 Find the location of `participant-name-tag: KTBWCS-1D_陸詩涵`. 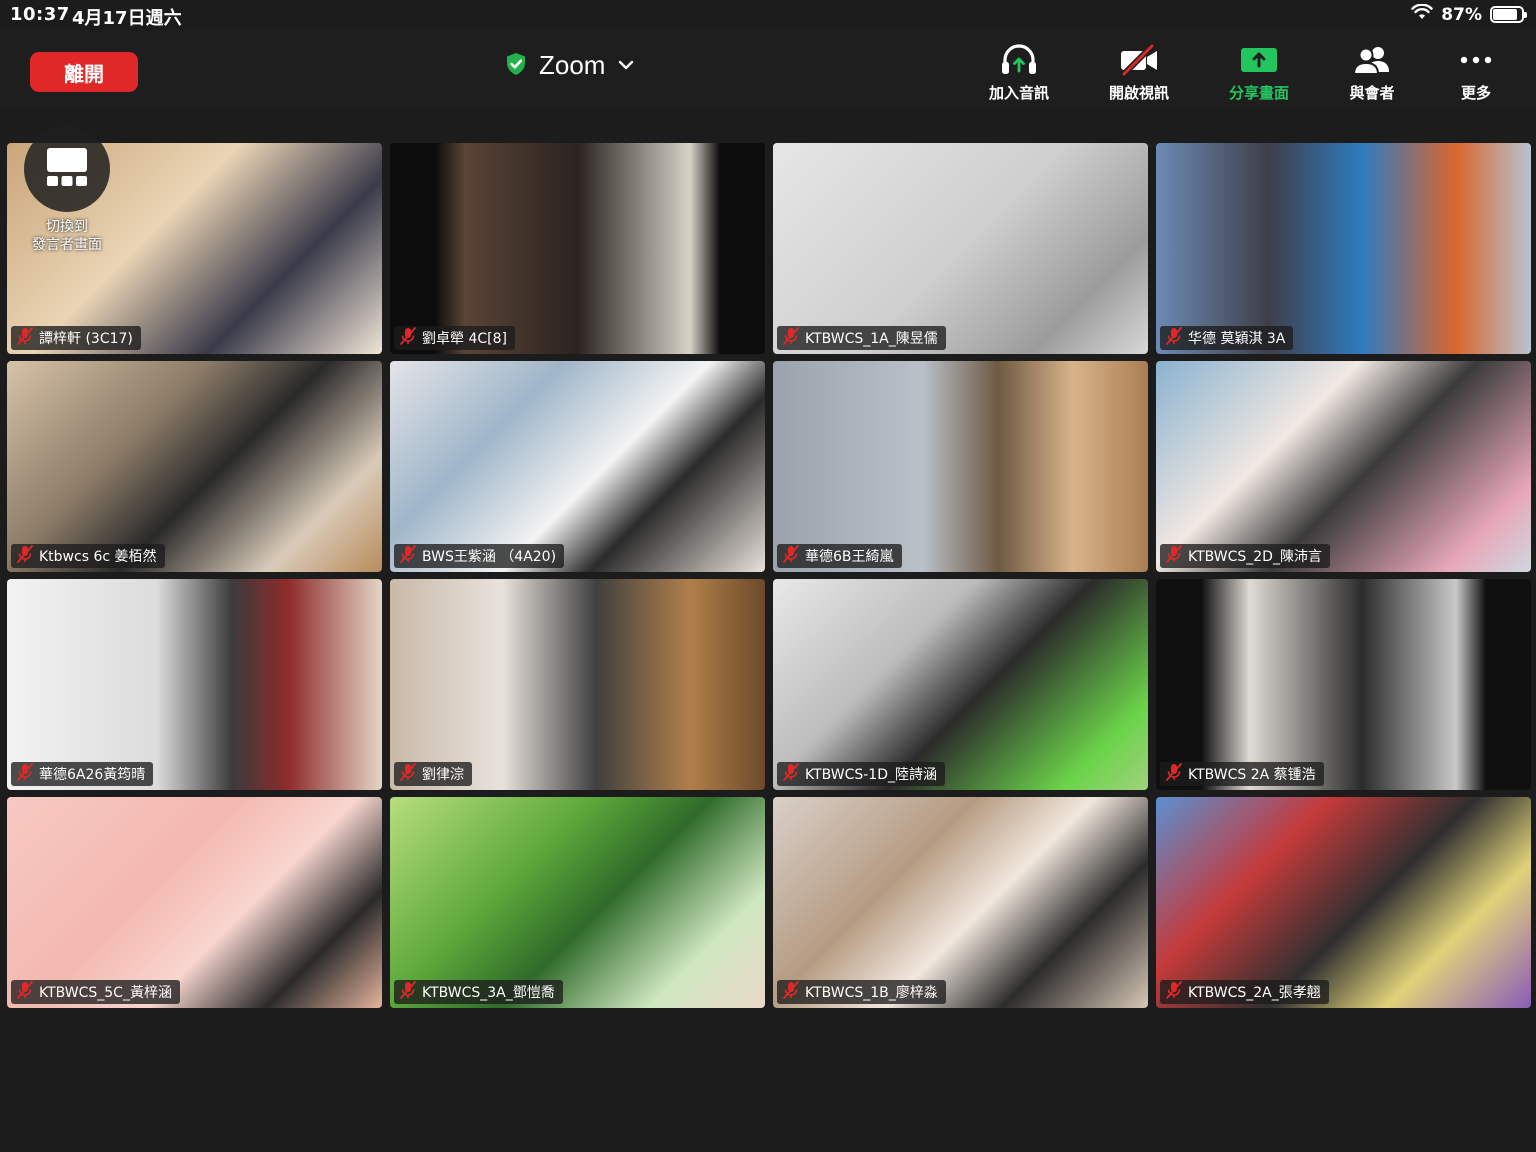

participant-name-tag: KTBWCS-1D_陸詩涵 is located at coordinates (861, 774).